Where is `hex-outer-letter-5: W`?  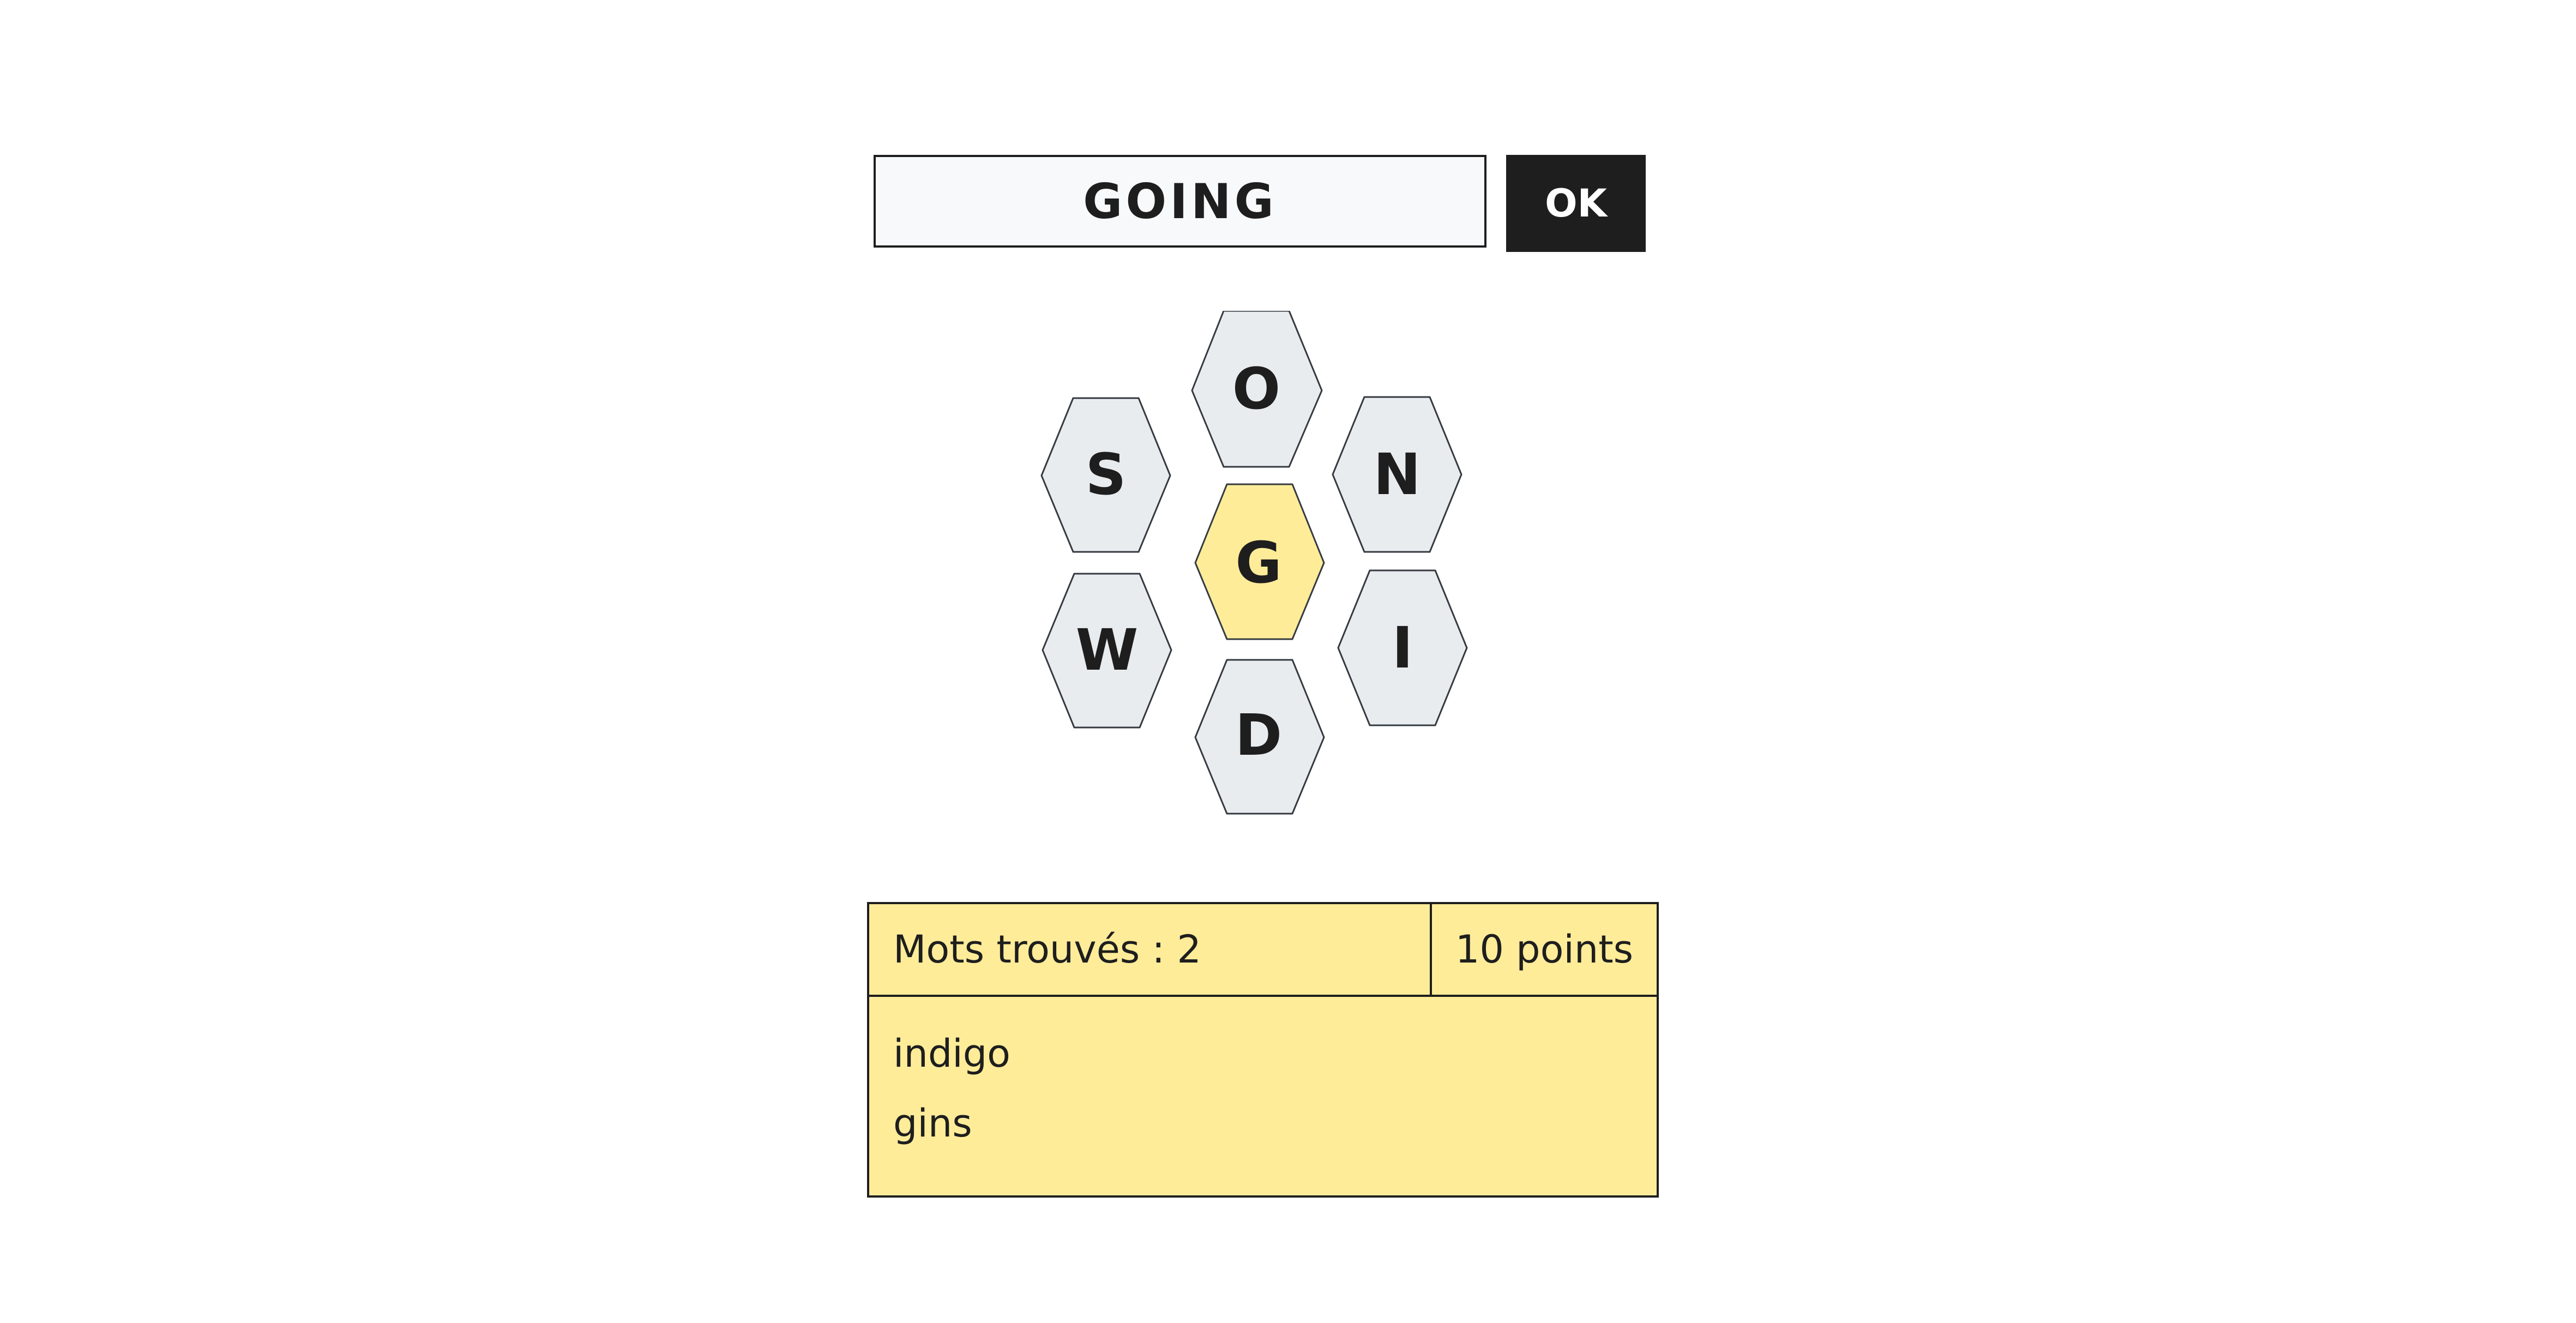
hex-outer-letter-5: W is located at coordinates (1107, 651).